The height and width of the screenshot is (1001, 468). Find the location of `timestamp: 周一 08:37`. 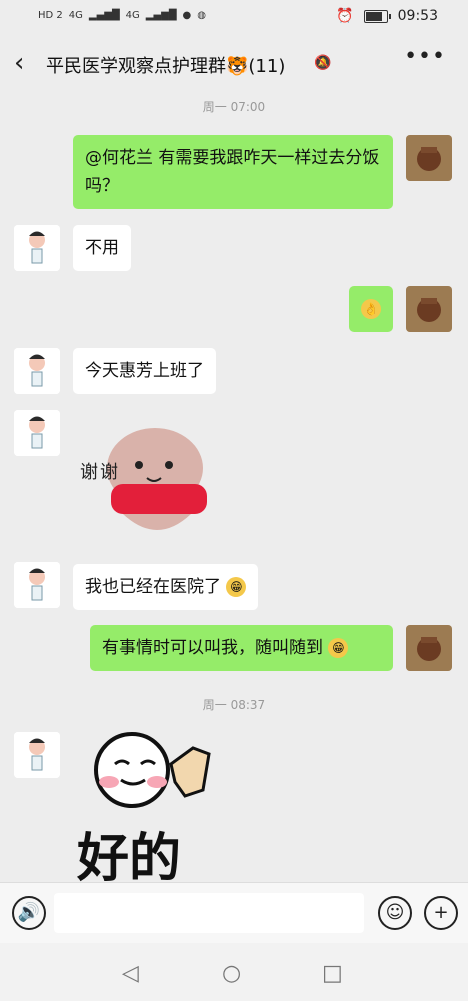

timestamp: 周一 08:37 is located at coordinates (234, 705).